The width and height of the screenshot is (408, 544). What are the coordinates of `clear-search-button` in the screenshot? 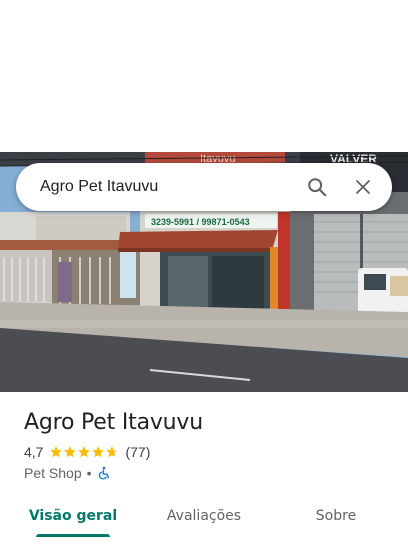 It's located at (363, 187).